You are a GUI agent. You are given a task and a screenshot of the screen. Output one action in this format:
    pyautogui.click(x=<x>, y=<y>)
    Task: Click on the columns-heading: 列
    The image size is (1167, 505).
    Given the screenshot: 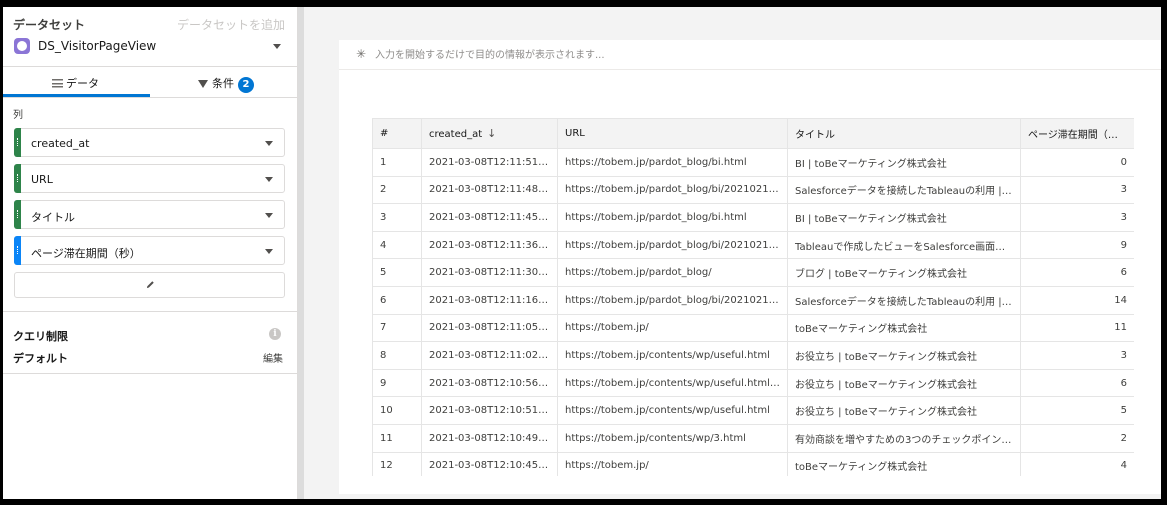 What is the action you would take?
    pyautogui.click(x=18, y=115)
    